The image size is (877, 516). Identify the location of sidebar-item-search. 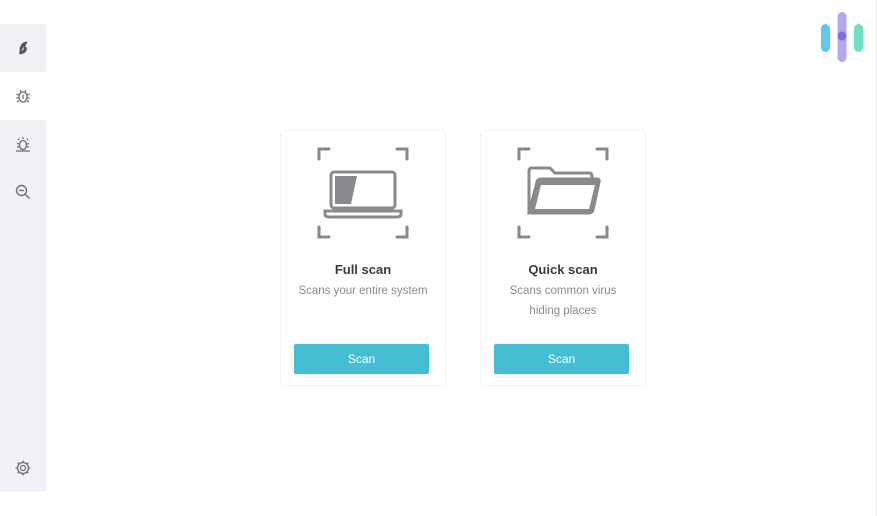
(23, 192).